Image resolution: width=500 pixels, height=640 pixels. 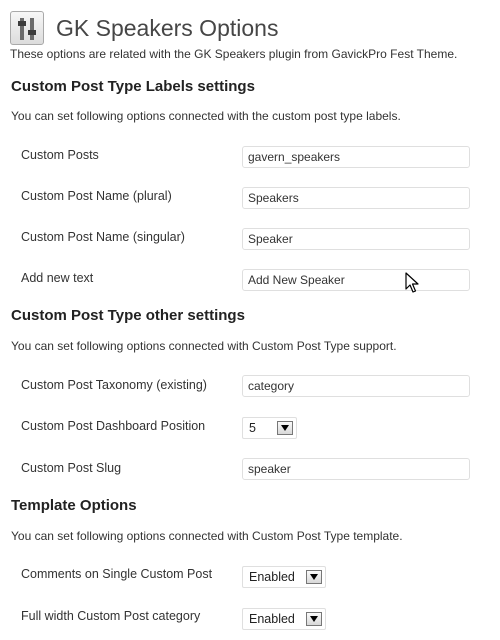 I want to click on full-width-category-select: Enabled, so click(x=284, y=619).